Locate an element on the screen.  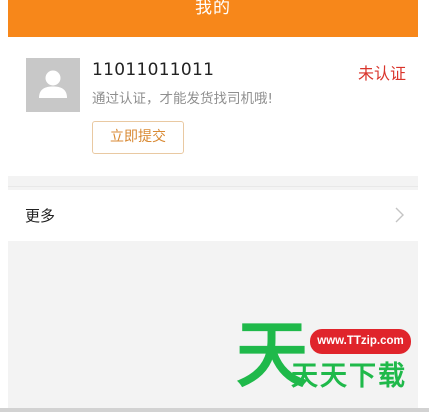
top-bar: 我的 is located at coordinates (213, 18).